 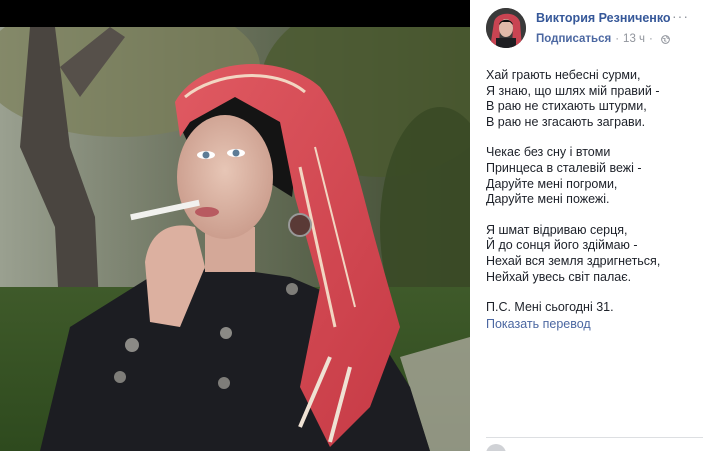 I want to click on poem-line: Даруйте мені пожежі., so click(x=548, y=199).